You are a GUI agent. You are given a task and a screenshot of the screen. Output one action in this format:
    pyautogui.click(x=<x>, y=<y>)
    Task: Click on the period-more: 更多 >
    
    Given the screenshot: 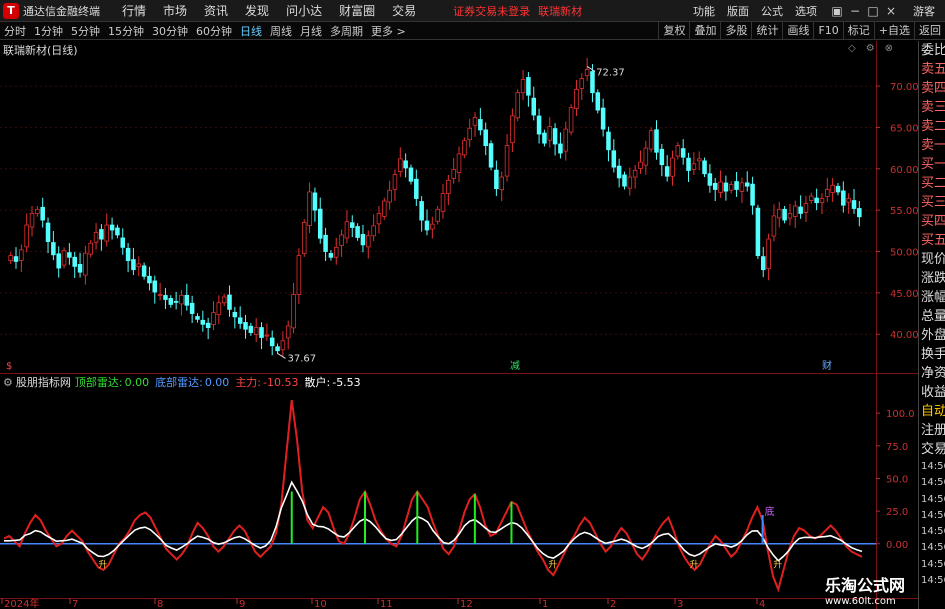 What is the action you would take?
    pyautogui.click(x=388, y=31)
    